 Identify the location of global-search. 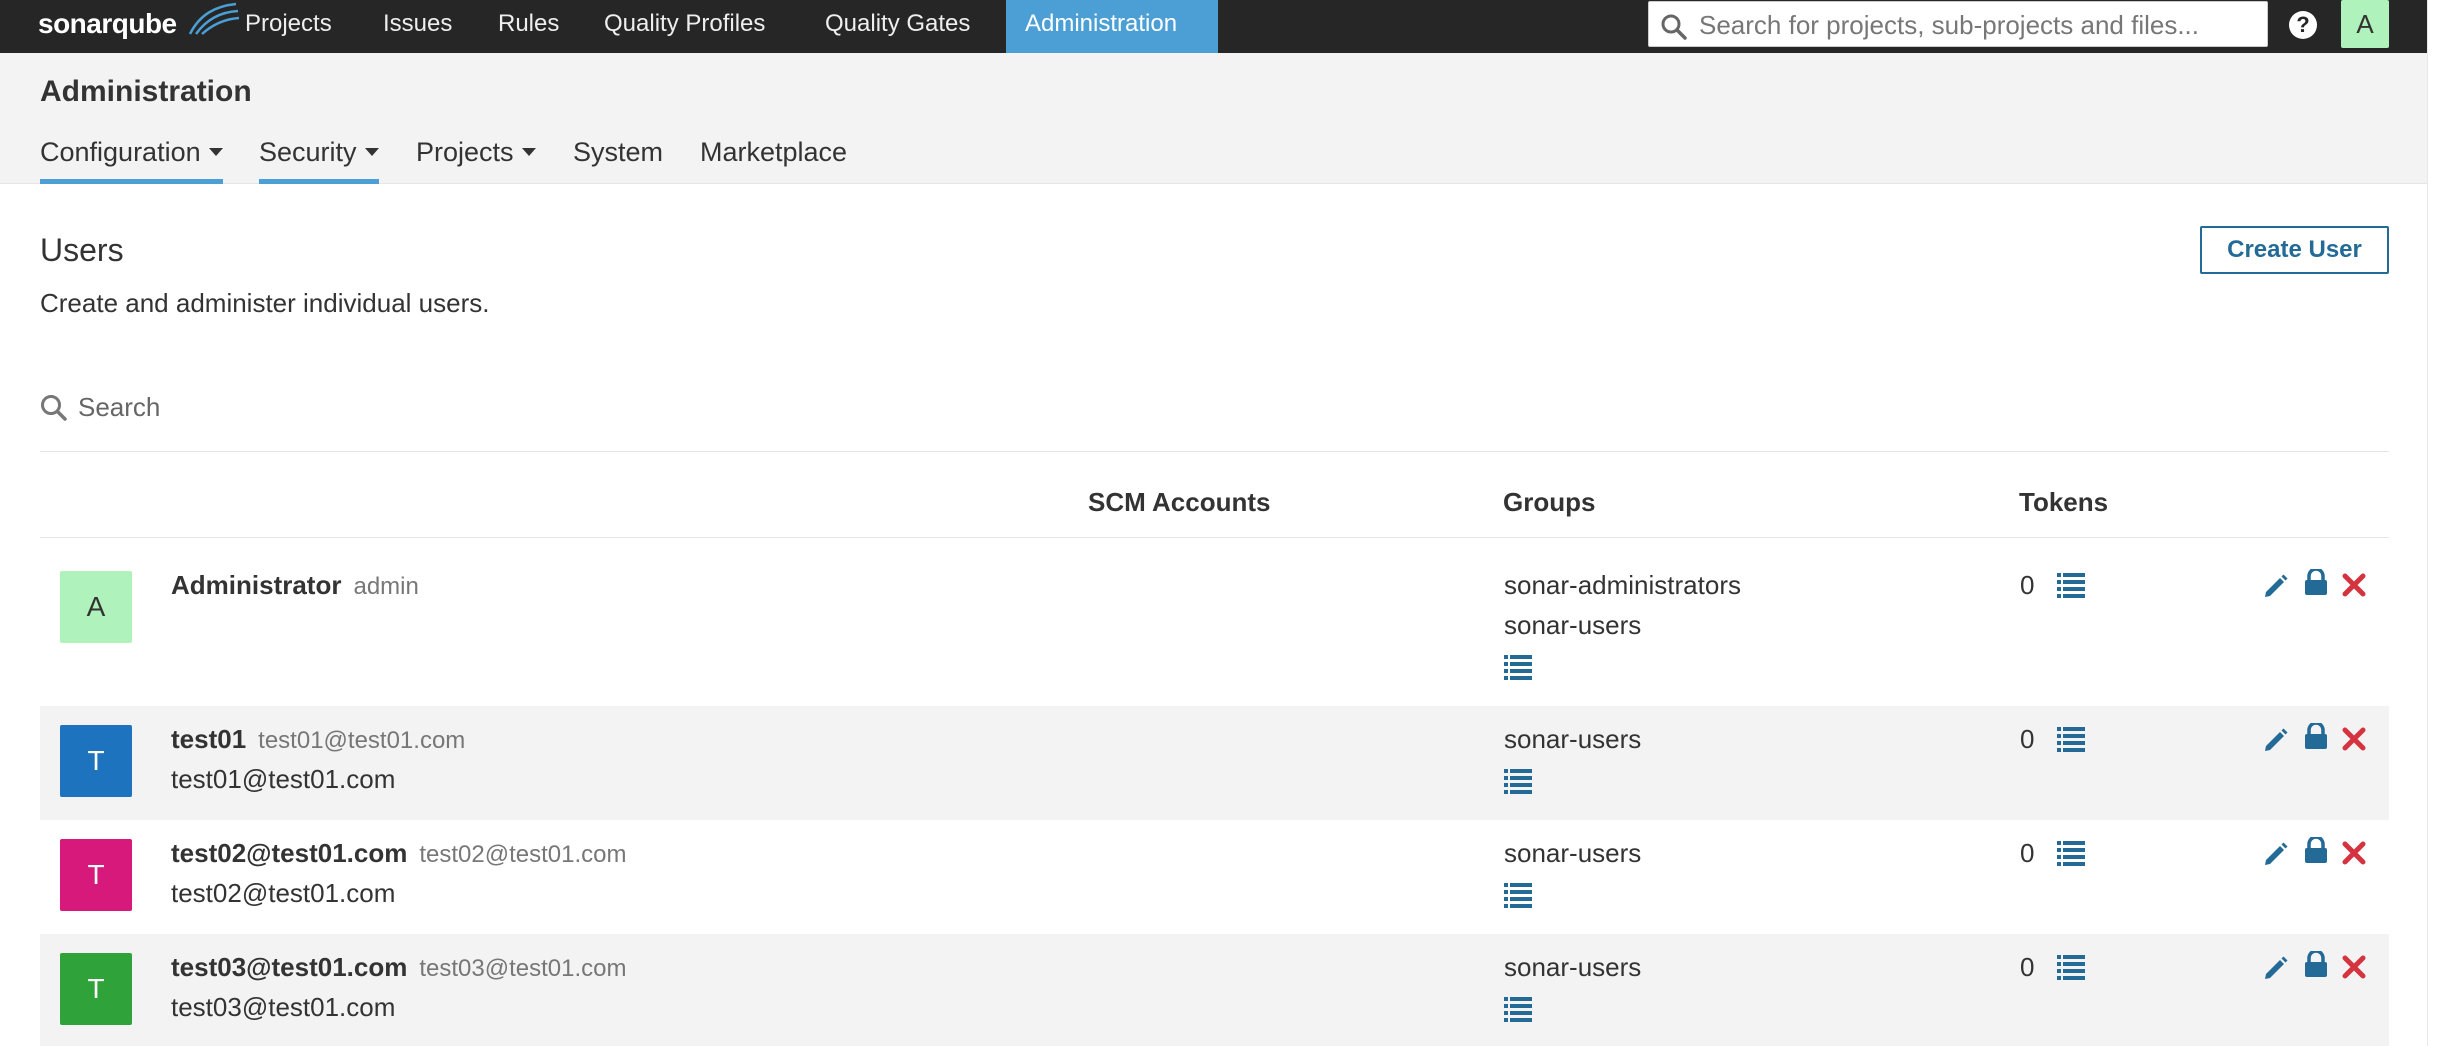
(1958, 24).